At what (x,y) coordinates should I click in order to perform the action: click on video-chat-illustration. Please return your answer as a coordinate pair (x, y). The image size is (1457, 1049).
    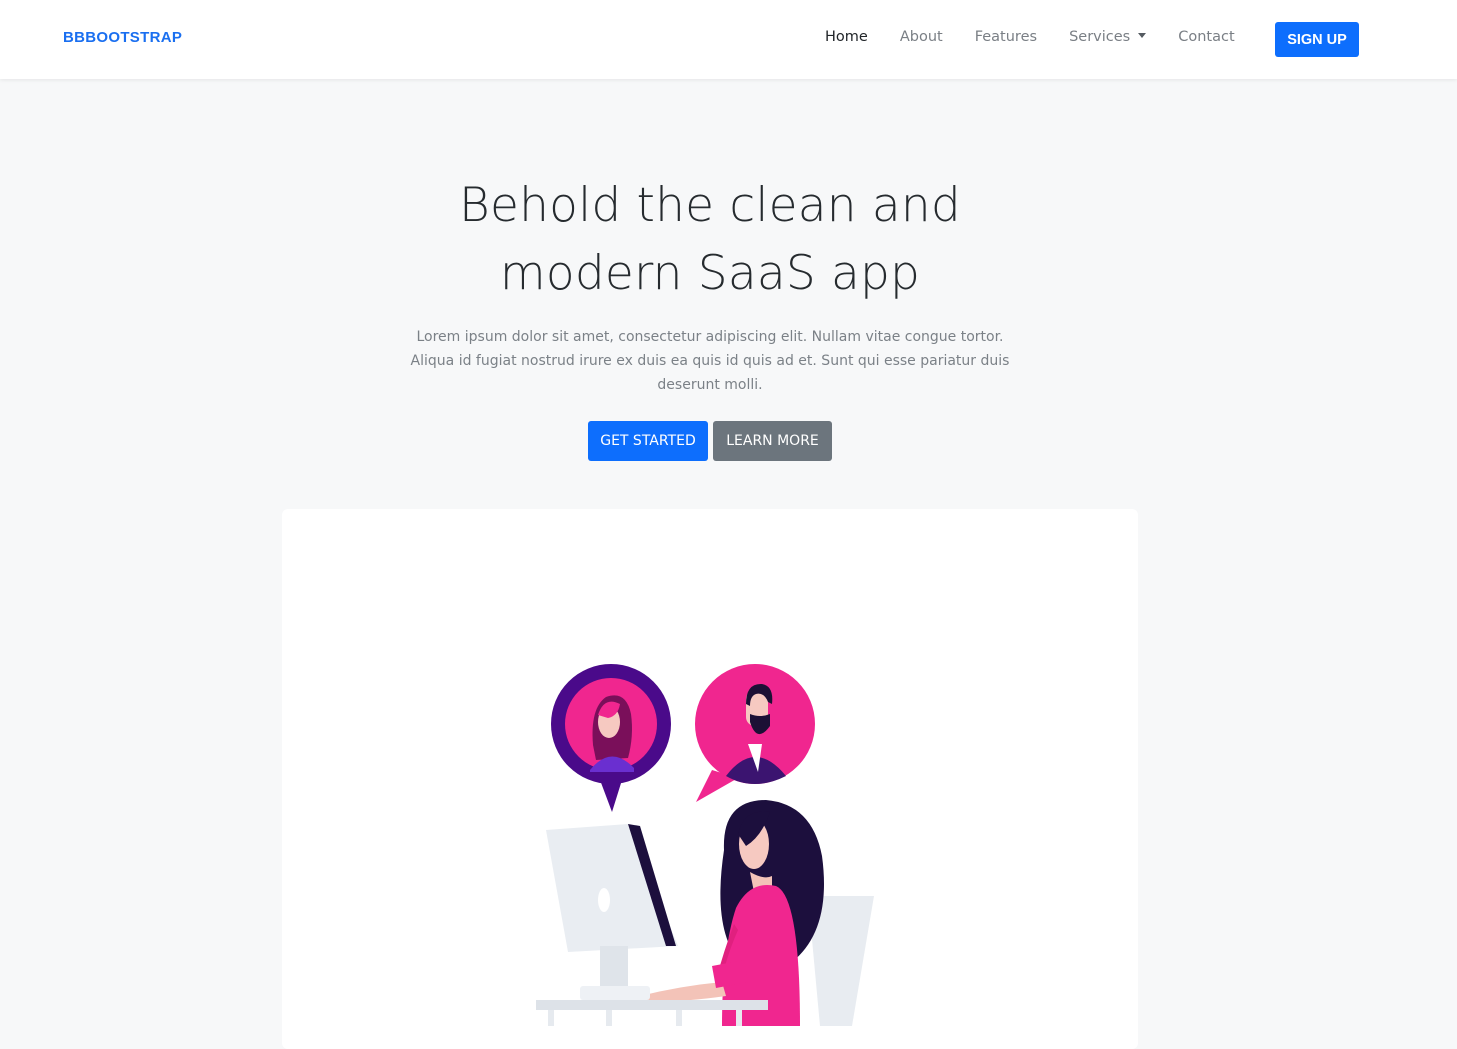
    Looking at the image, I should click on (705, 845).